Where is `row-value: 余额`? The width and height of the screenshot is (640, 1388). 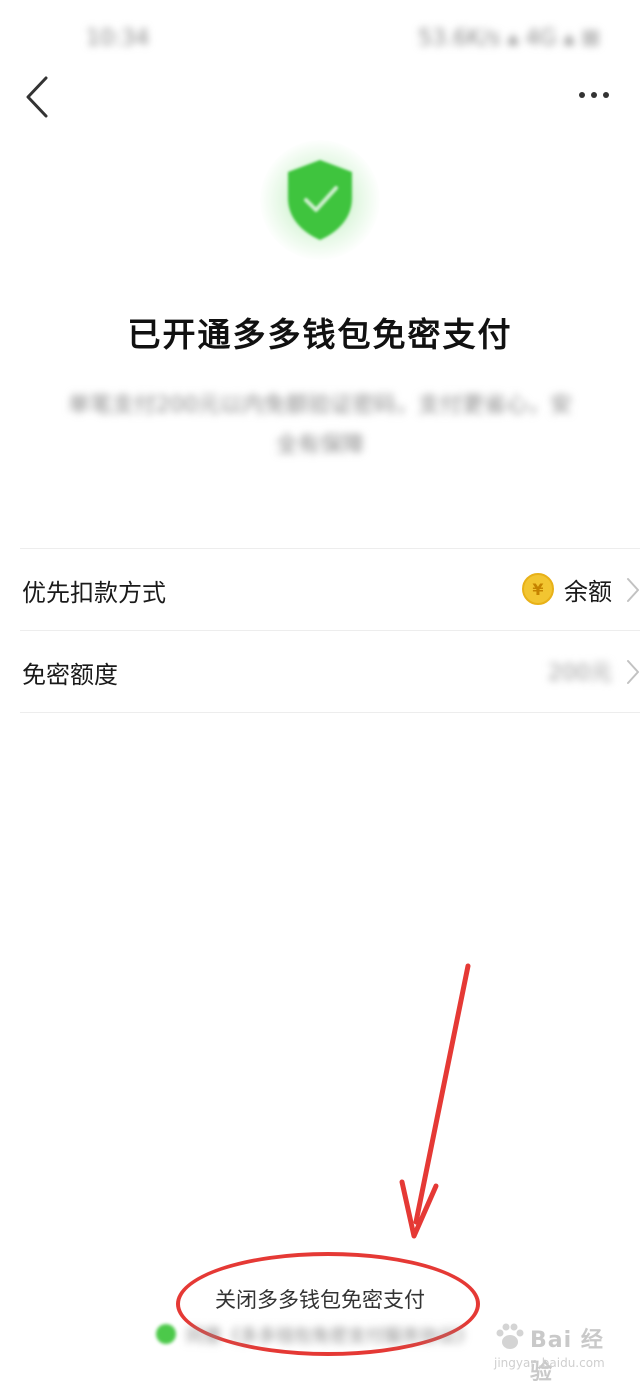 row-value: 余额 is located at coordinates (588, 591).